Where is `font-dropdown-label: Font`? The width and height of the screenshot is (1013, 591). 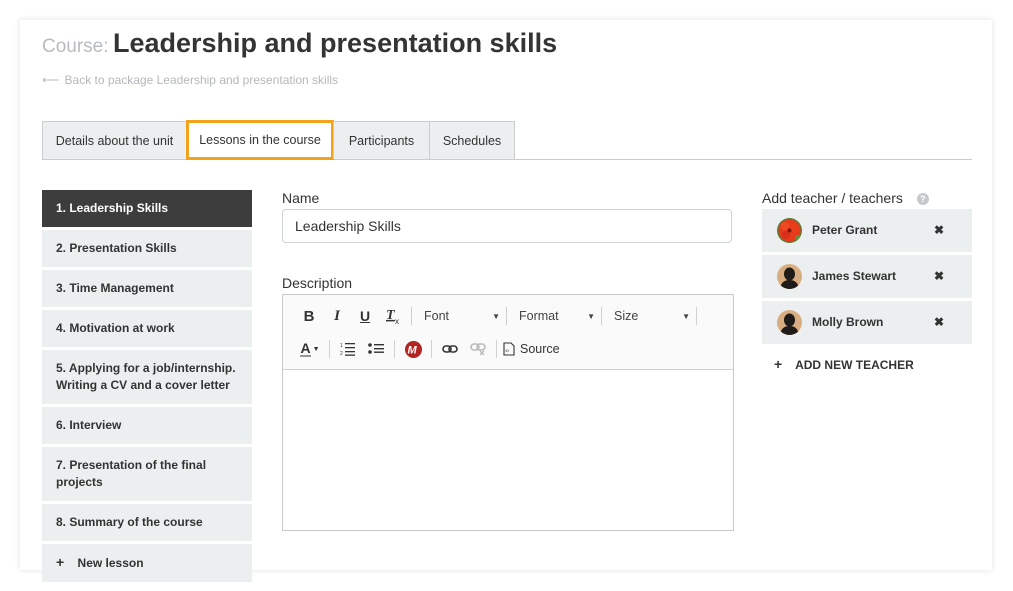 font-dropdown-label: Font is located at coordinates (437, 316).